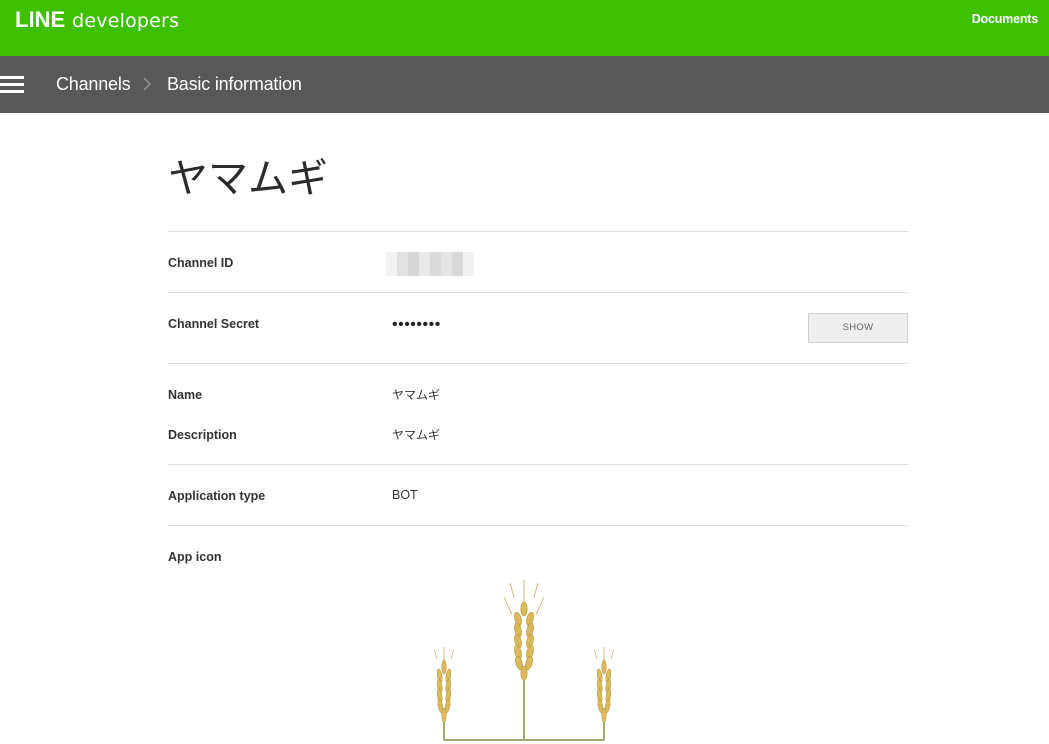 The image size is (1049, 744). Describe the element at coordinates (405, 495) in the screenshot. I see `application-type-value: BOT` at that location.